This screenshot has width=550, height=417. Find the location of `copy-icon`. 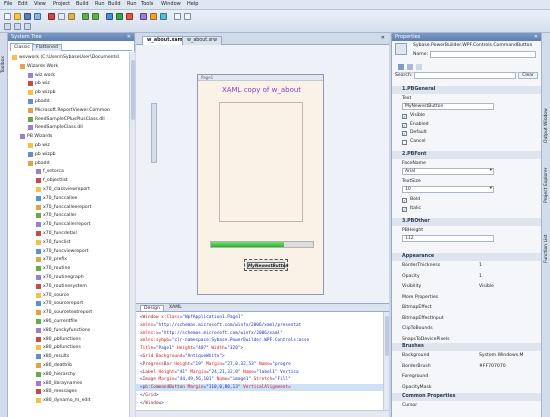

copy-icon is located at coordinates (61, 16).